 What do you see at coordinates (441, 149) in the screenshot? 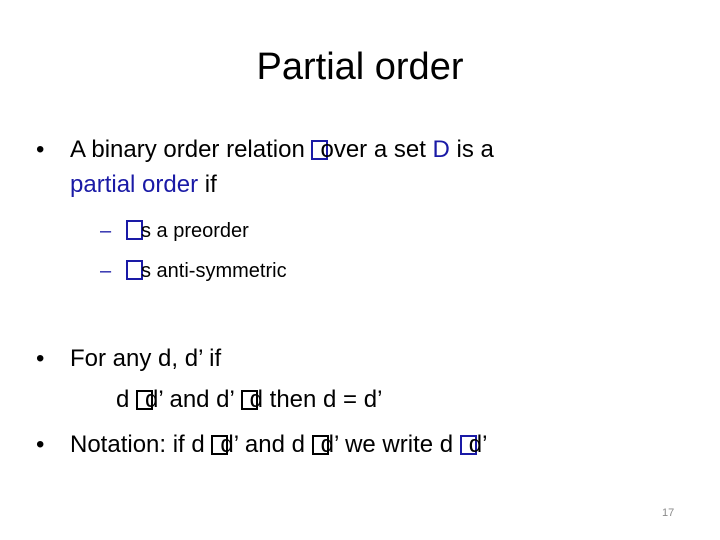
I see `set-name: D` at bounding box center [441, 149].